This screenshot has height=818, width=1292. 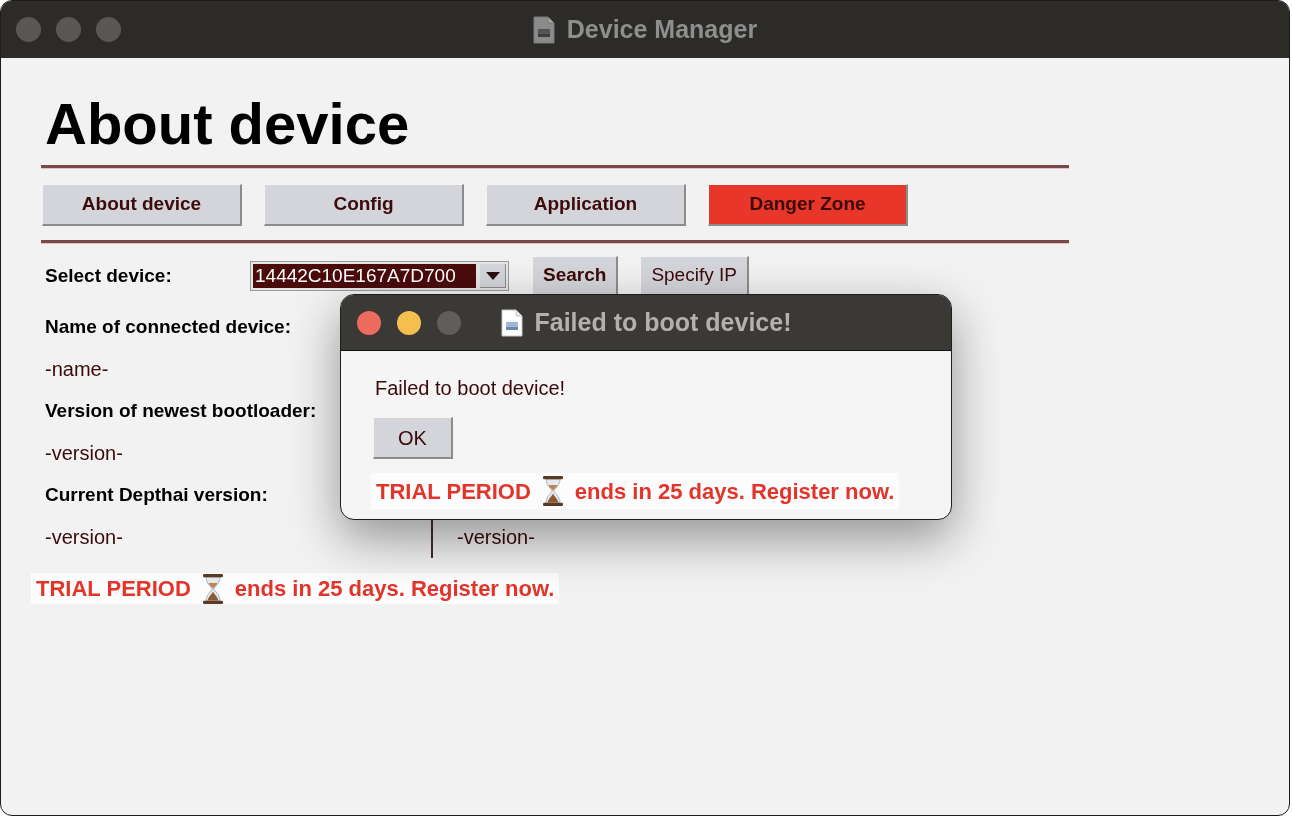 What do you see at coordinates (413, 438) in the screenshot?
I see `ok-button: OK` at bounding box center [413, 438].